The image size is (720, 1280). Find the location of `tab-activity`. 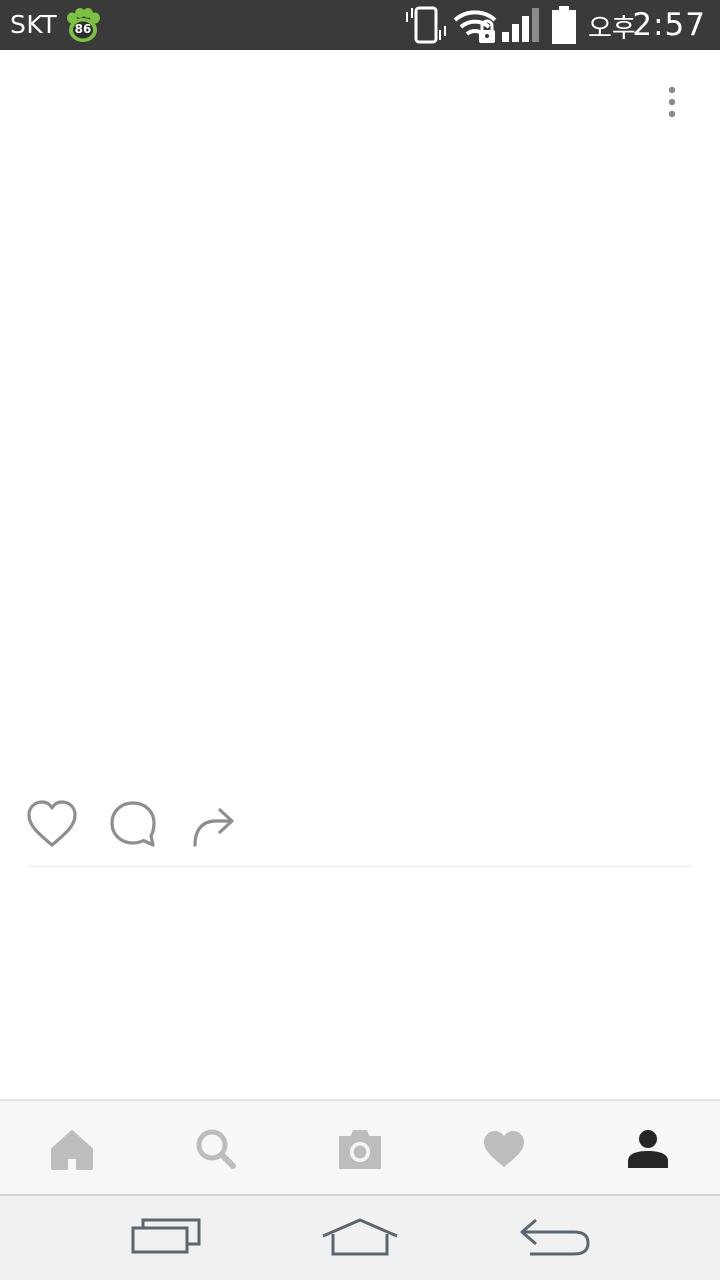

tab-activity is located at coordinates (504, 1149).